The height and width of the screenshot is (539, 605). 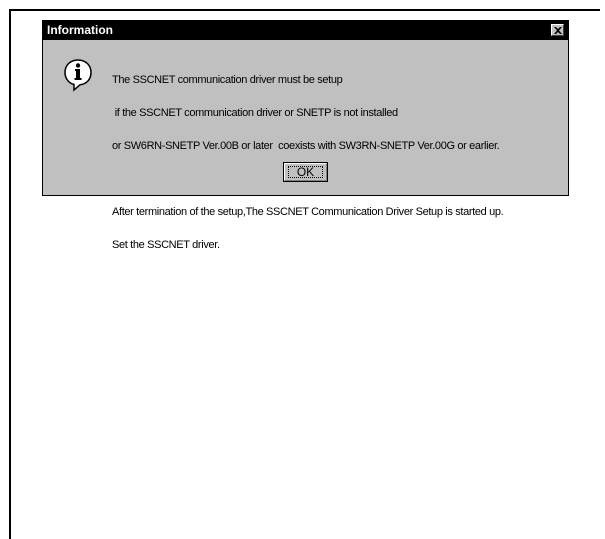 I want to click on ok-button: OK, so click(x=305, y=172).